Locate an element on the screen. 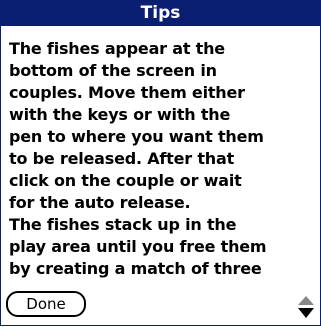  tips-line: to be released. After that is located at coordinates (122, 158).